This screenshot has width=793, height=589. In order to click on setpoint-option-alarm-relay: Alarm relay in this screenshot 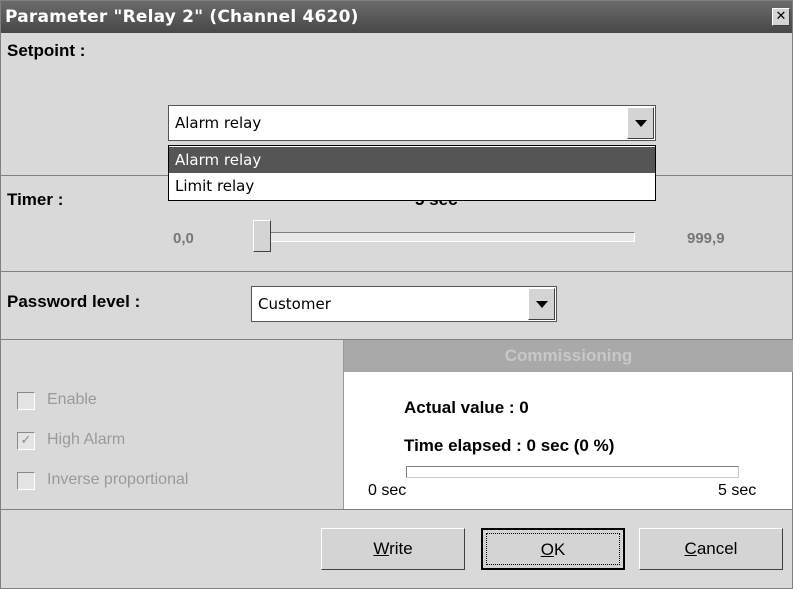, I will do `click(412, 160)`.